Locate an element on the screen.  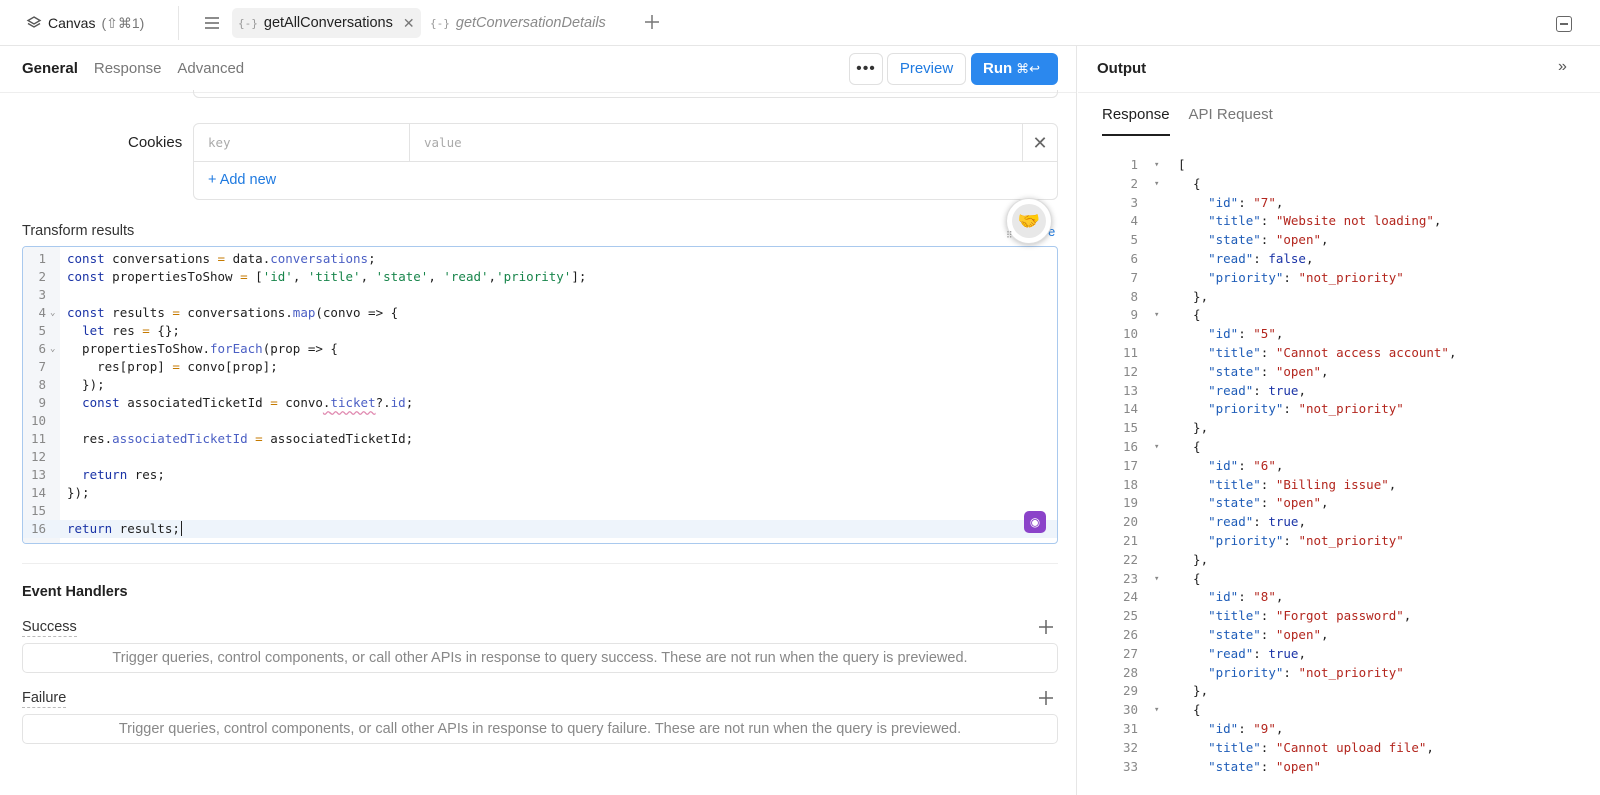
tab-response: Response is located at coordinates (128, 68).